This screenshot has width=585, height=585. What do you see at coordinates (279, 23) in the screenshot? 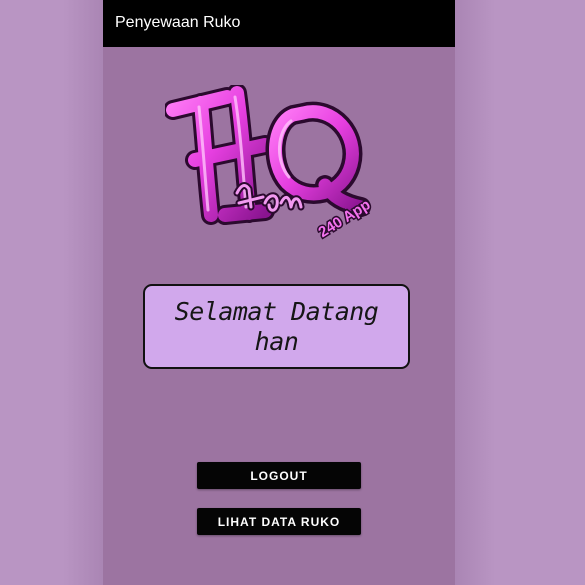
I see `app-bar: Penyewaan Ruko` at bounding box center [279, 23].